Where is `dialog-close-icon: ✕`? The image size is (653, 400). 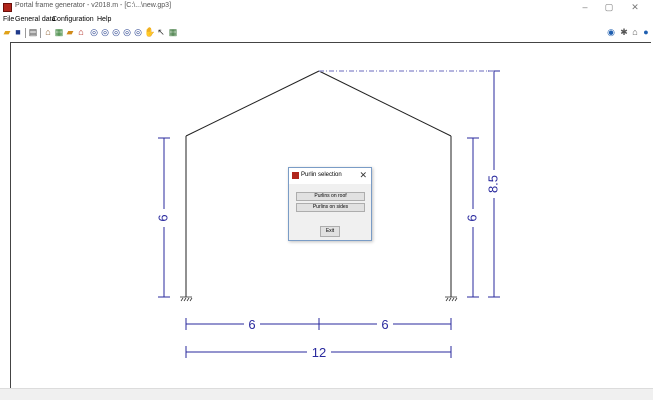 dialog-close-icon: ✕ is located at coordinates (363, 175).